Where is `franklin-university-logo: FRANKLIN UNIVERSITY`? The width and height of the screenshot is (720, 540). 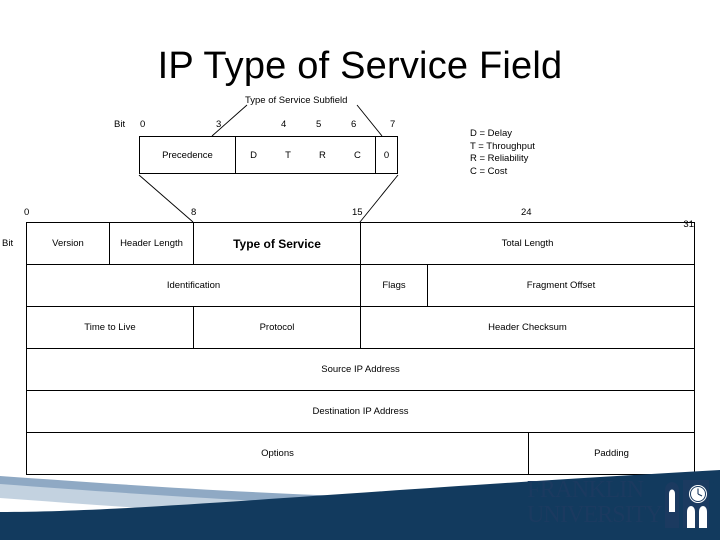
franklin-university-logo: FRANKLIN UNIVERSITY is located at coordinates (618, 507).